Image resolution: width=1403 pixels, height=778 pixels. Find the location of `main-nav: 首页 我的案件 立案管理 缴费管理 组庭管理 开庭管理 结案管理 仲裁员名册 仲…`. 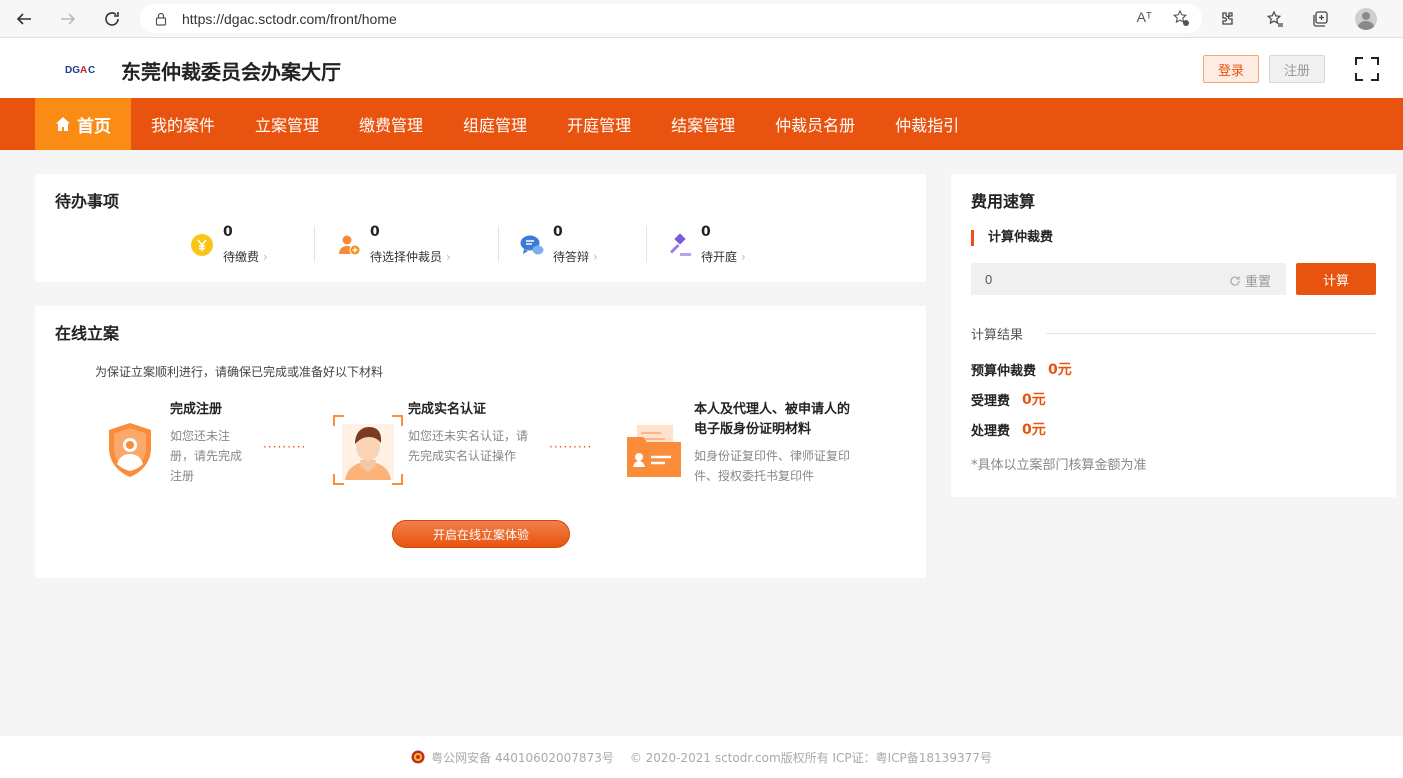

main-nav: 首页 我的案件 立案管理 缴费管理 组庭管理 开庭管理 结案管理 仲裁员名册 仲… is located at coordinates (701, 124).